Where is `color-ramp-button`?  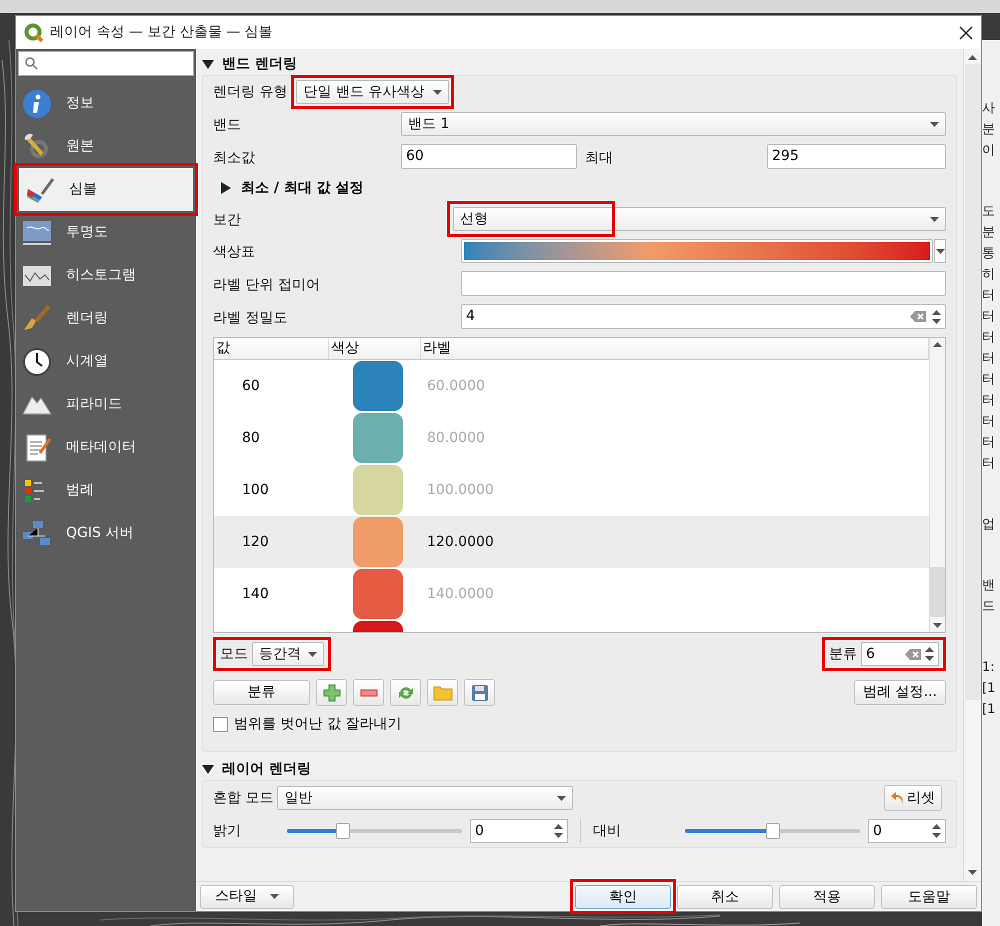 color-ramp-button is located at coordinates (697, 251).